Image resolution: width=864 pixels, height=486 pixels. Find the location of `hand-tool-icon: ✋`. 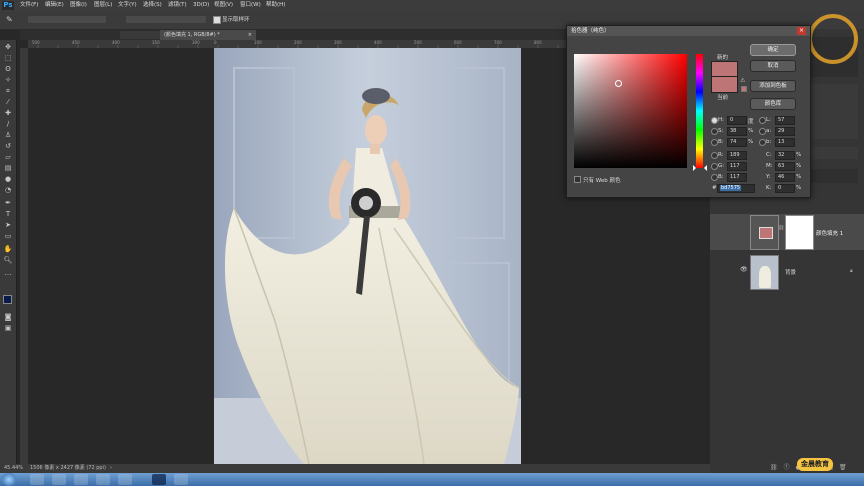

hand-tool-icon: ✋ is located at coordinates (8, 249).